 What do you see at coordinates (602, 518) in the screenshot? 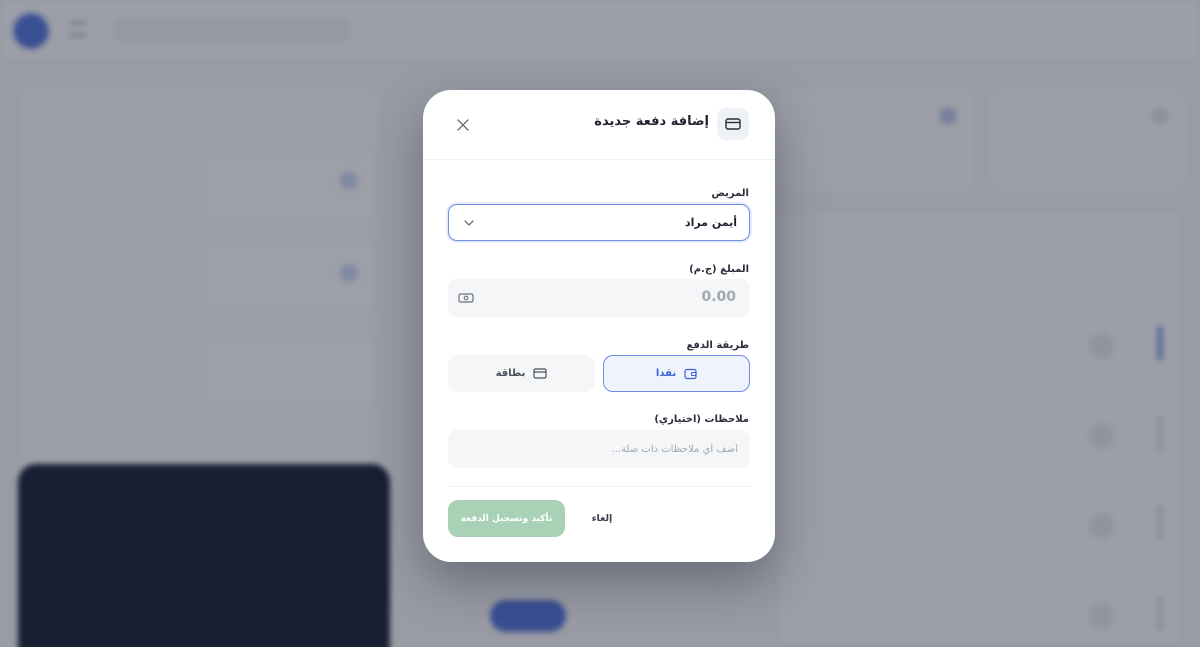
I see `cancel-button: إلغاء` at bounding box center [602, 518].